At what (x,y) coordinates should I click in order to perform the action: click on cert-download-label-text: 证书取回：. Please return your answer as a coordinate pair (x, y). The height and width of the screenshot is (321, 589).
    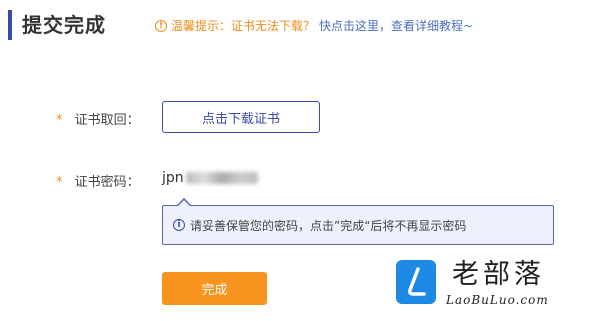
    Looking at the image, I should click on (107, 120).